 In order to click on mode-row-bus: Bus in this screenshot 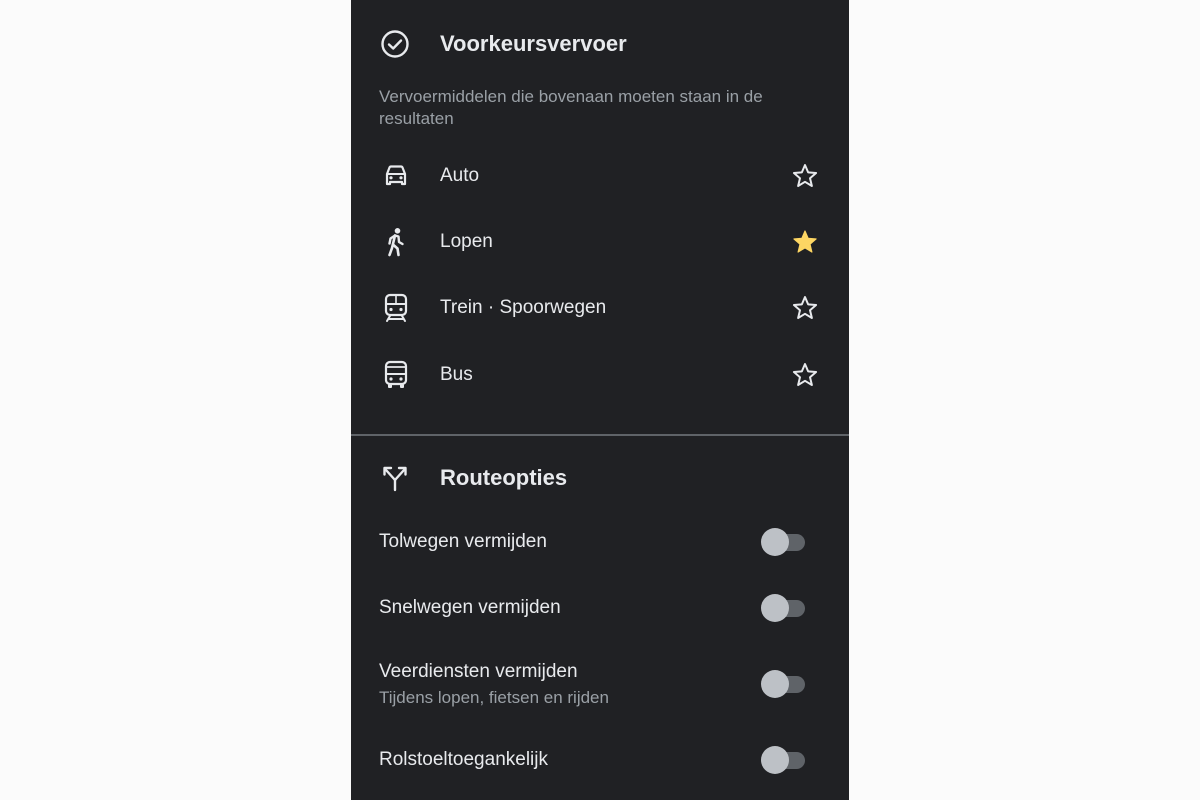, I will do `click(600, 375)`.